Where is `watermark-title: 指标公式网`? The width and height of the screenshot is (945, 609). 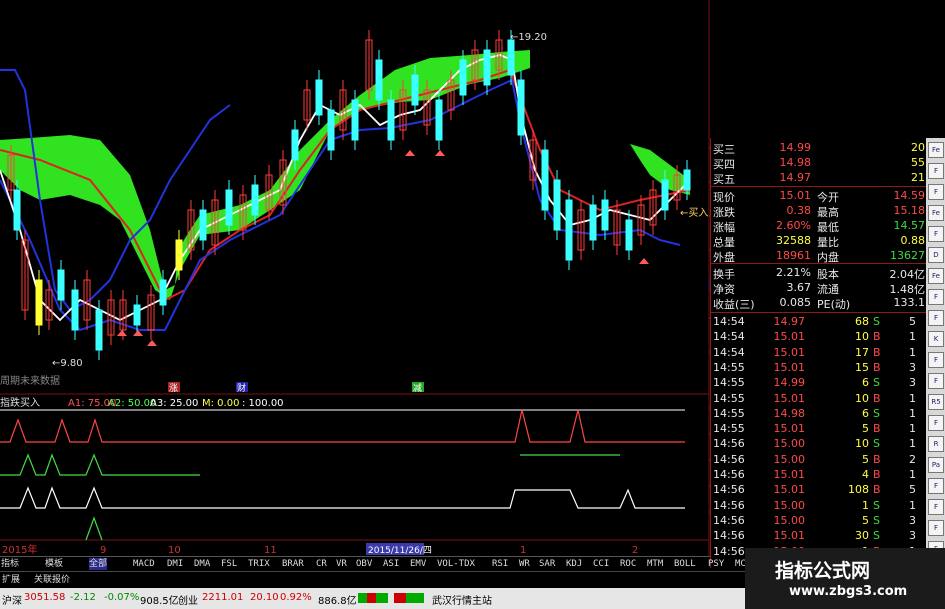
watermark-title: 指标公式网 is located at coordinates (823, 571).